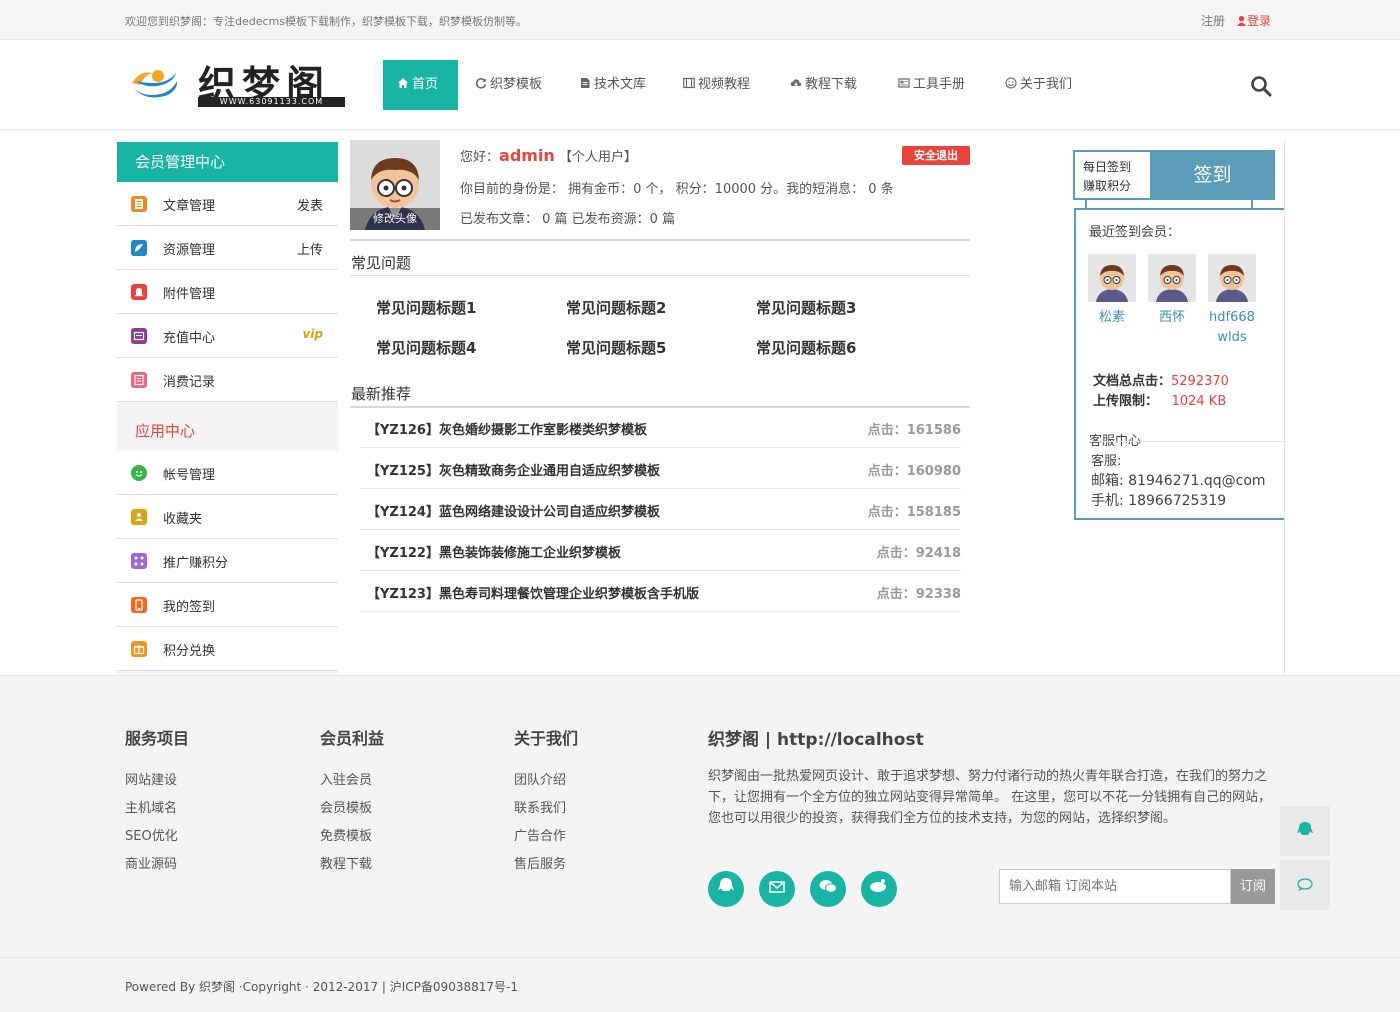 The height and width of the screenshot is (1012, 1400). Describe the element at coordinates (513, 469) in the screenshot. I see `recommend-item-title: 【YZ125】灰色精致商务企业通用自适应织梦模板` at that location.